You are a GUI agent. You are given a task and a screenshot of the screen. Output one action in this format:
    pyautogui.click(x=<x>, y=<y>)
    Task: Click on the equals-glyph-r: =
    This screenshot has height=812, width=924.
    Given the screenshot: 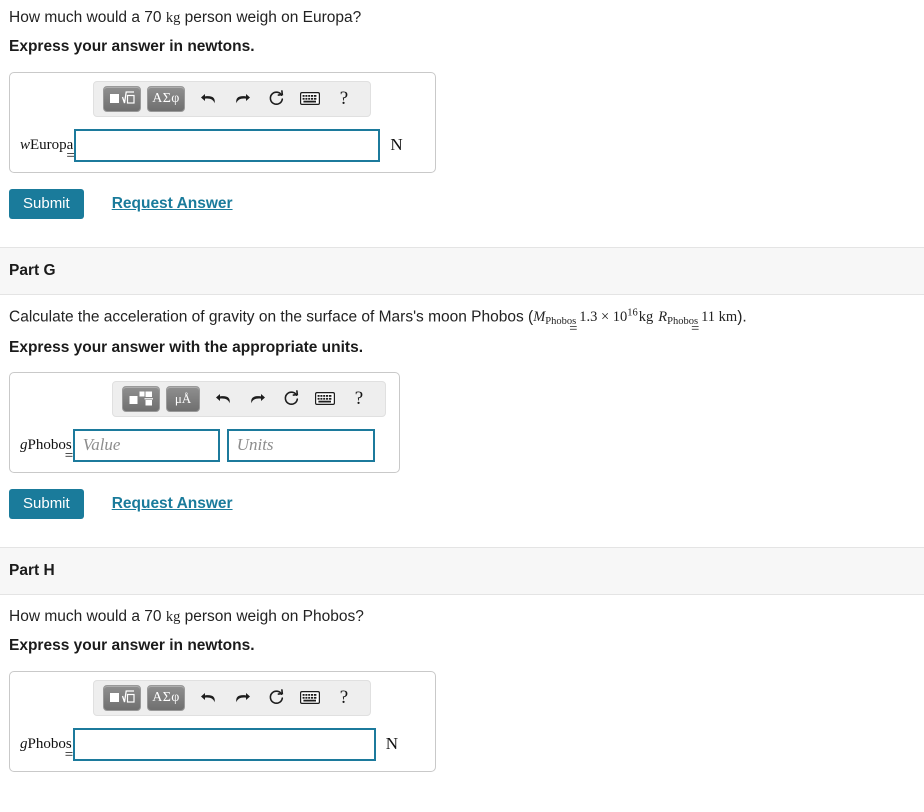 What is the action you would take?
    pyautogui.click(x=695, y=329)
    